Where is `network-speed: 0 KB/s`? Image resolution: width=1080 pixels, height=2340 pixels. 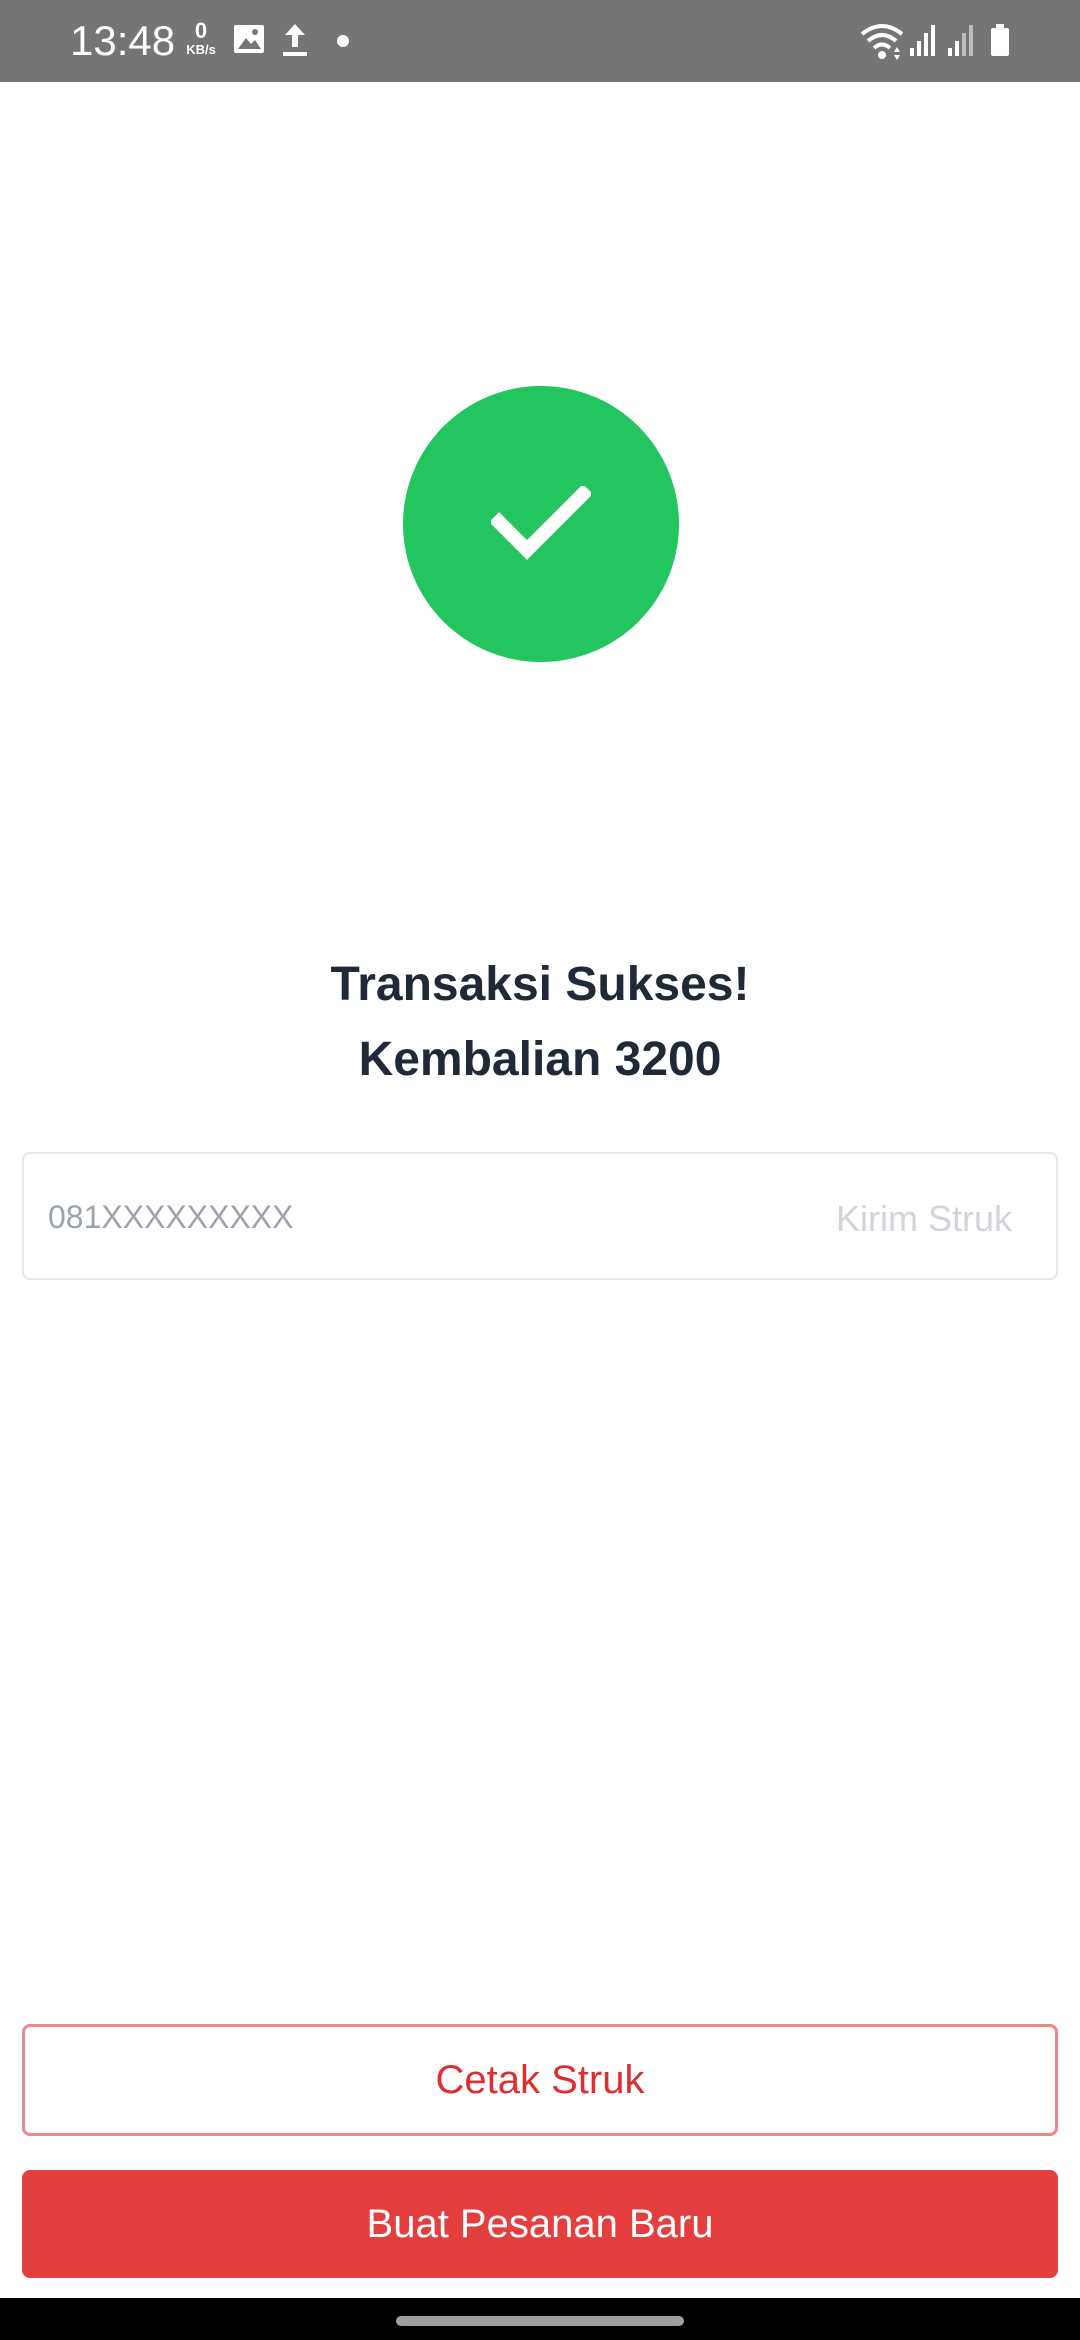
network-speed: 0 KB/s is located at coordinates (201, 42).